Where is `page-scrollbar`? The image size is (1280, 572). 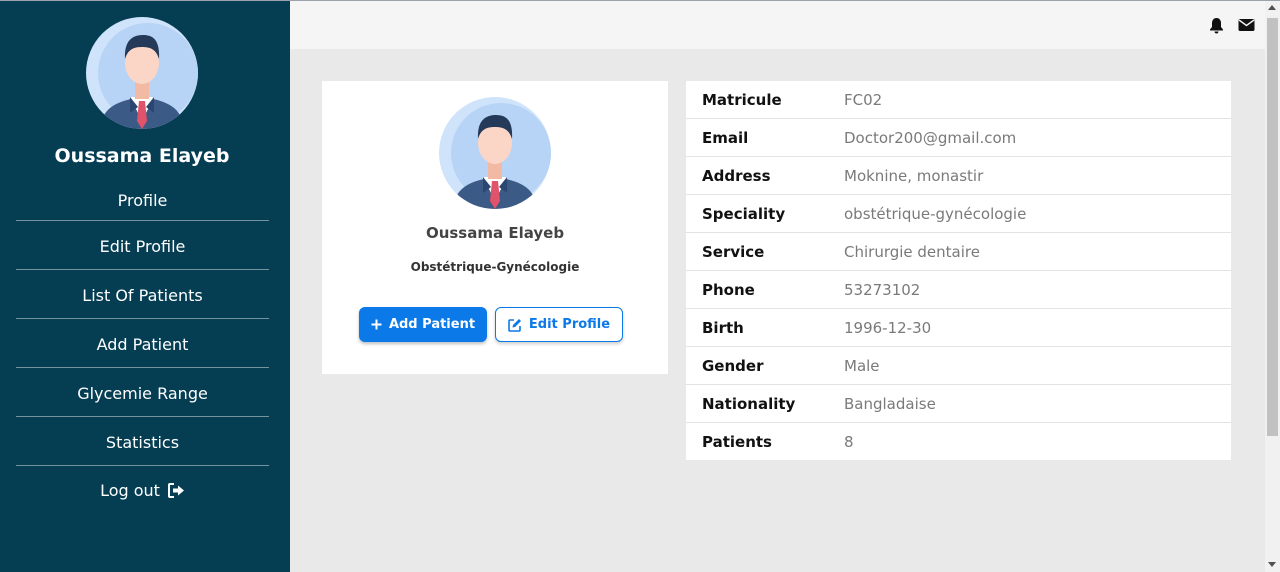 page-scrollbar is located at coordinates (1272, 286).